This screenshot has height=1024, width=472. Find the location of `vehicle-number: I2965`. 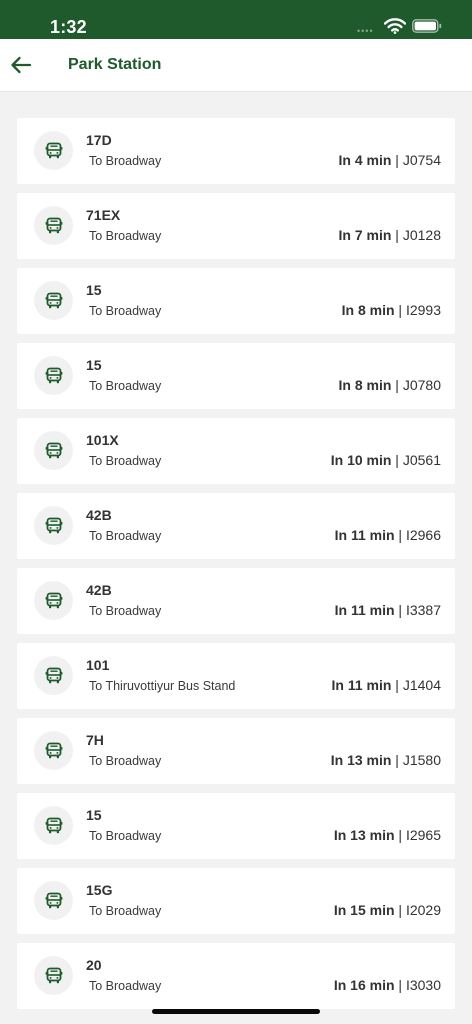

vehicle-number: I2965 is located at coordinates (423, 835).